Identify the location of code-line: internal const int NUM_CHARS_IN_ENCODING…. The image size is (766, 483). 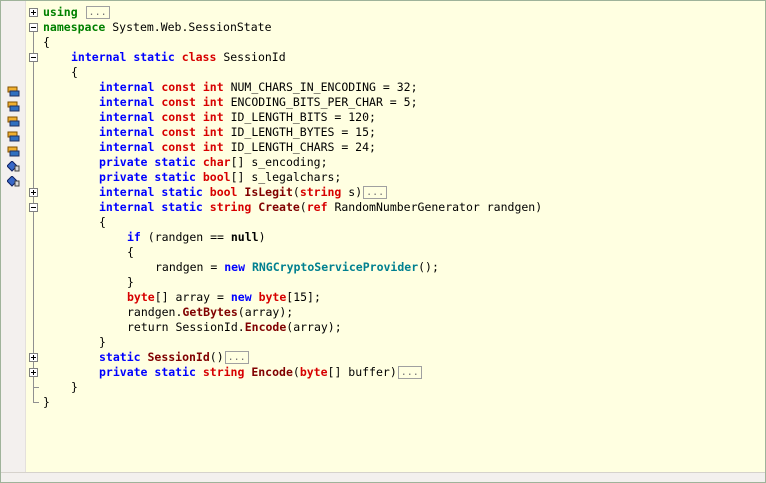
(383, 87).